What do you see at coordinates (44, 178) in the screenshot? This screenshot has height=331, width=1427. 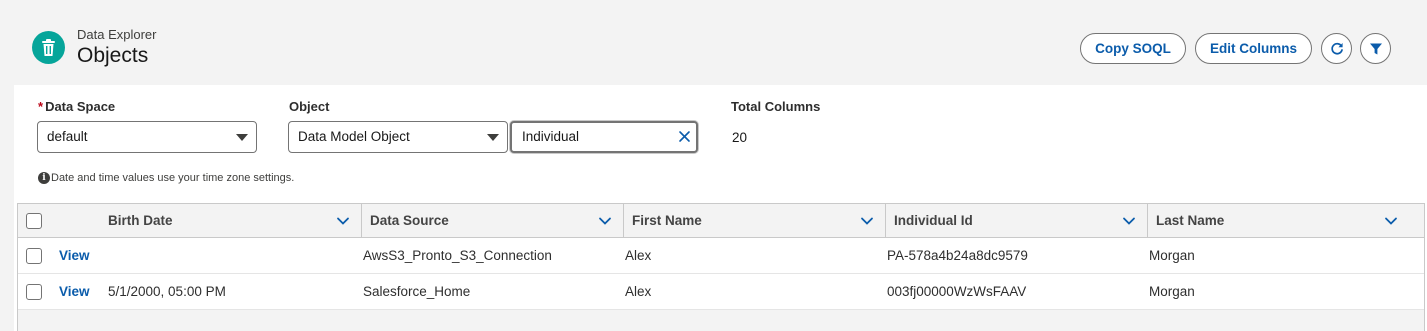 I see `info-icon: i` at bounding box center [44, 178].